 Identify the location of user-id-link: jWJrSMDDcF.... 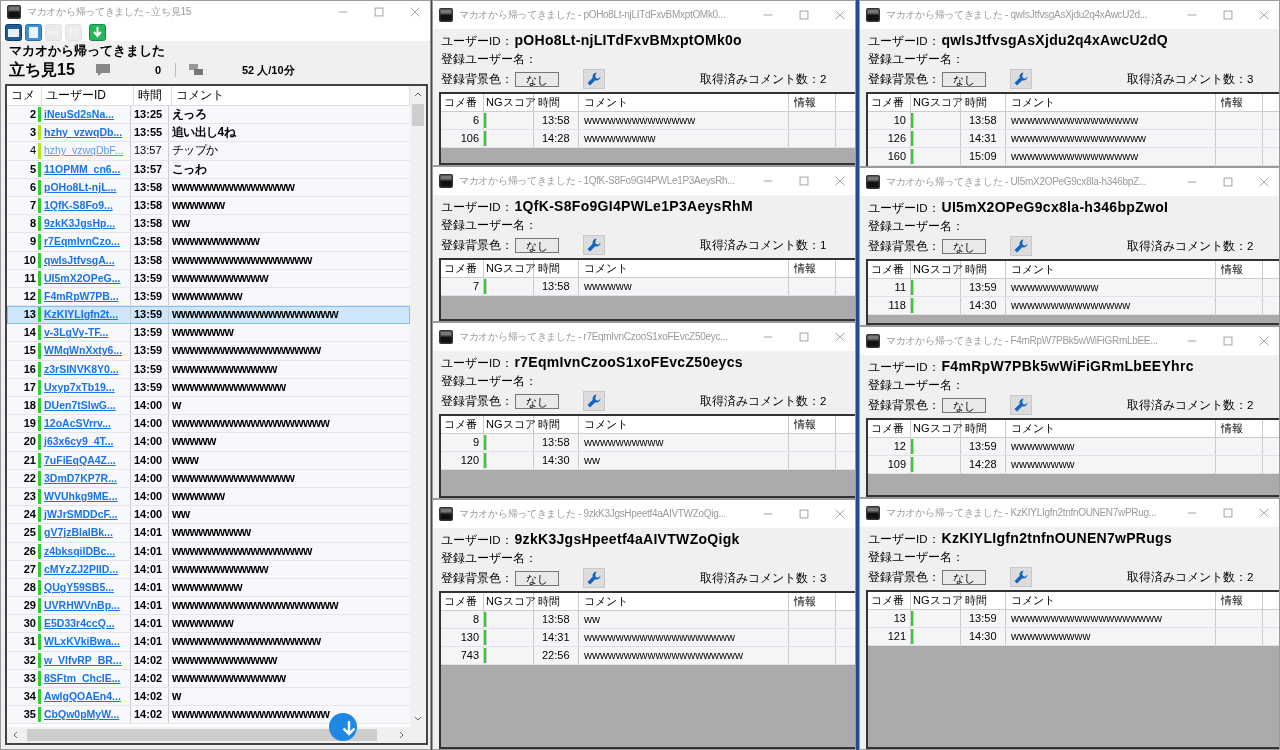
(86, 515).